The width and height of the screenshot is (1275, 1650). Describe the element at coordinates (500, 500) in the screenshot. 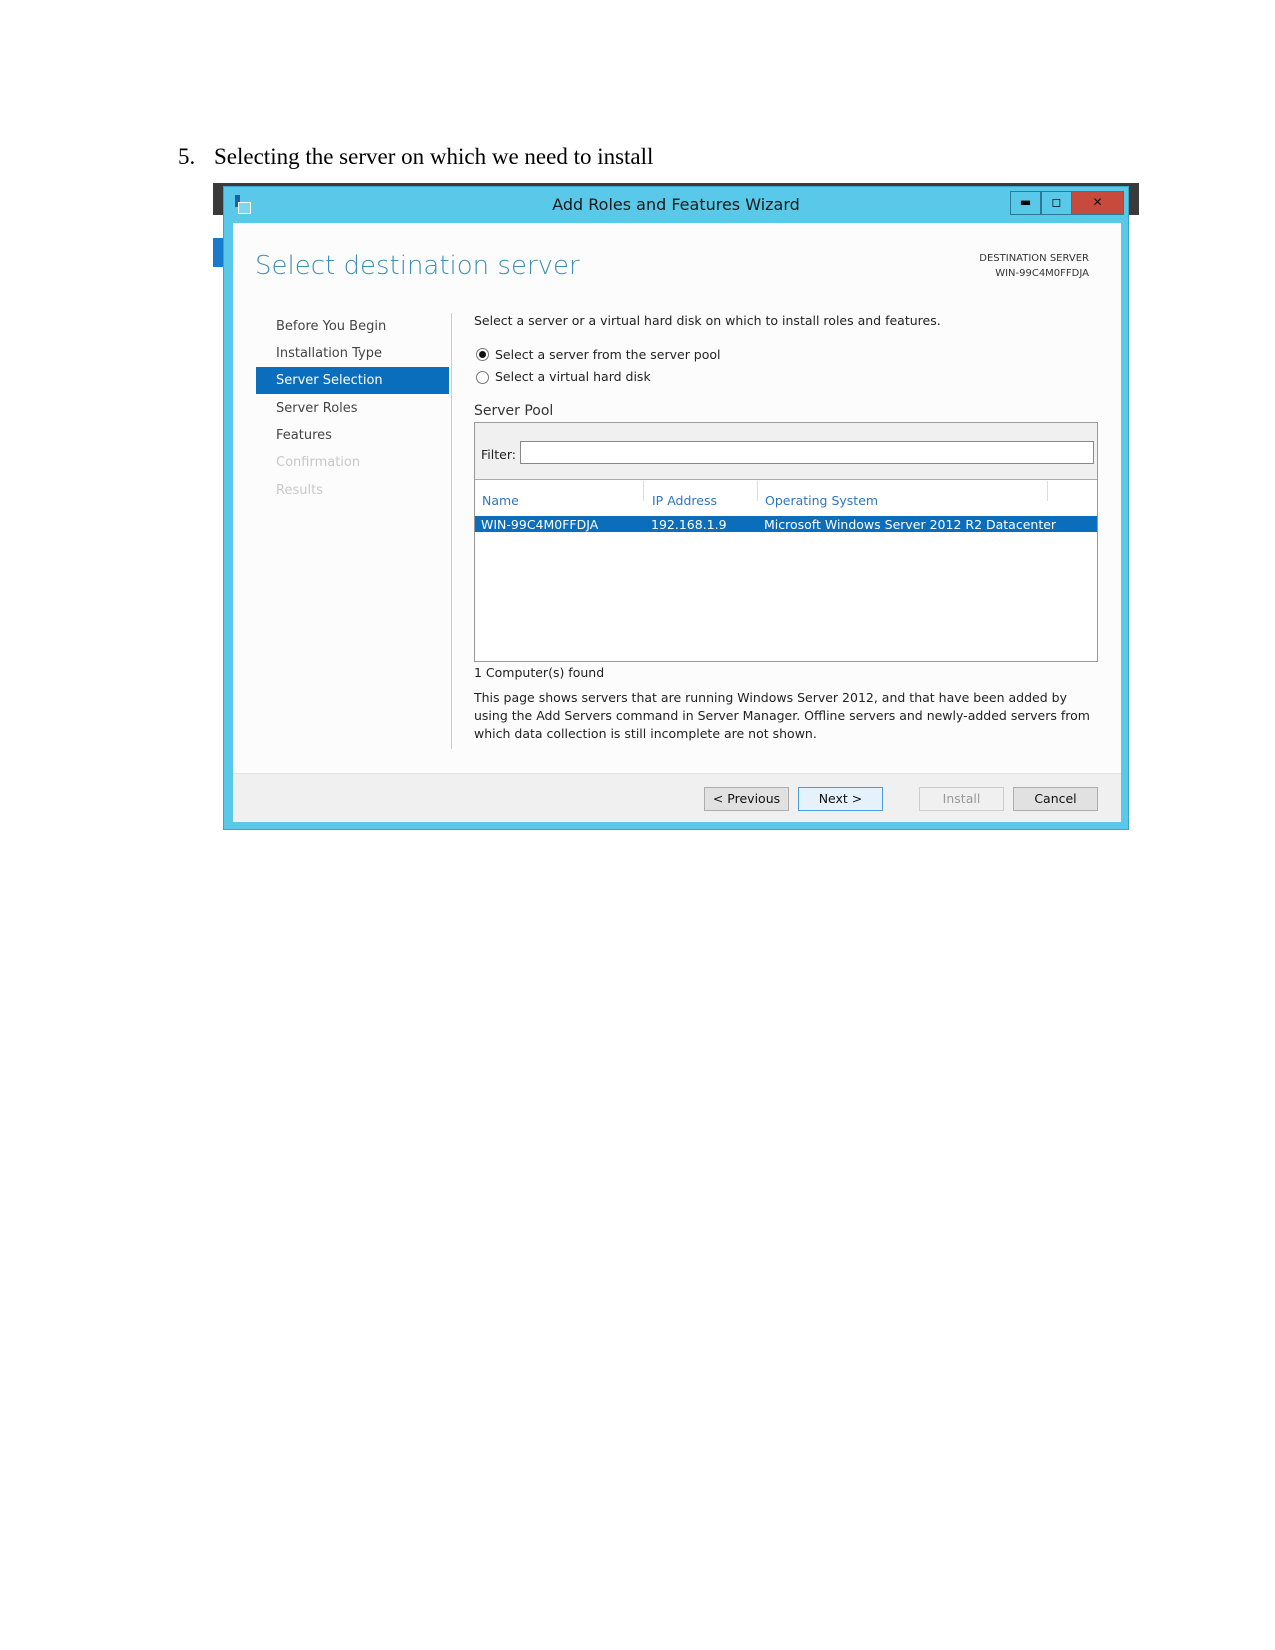

I see `column-header-name: Name` at that location.